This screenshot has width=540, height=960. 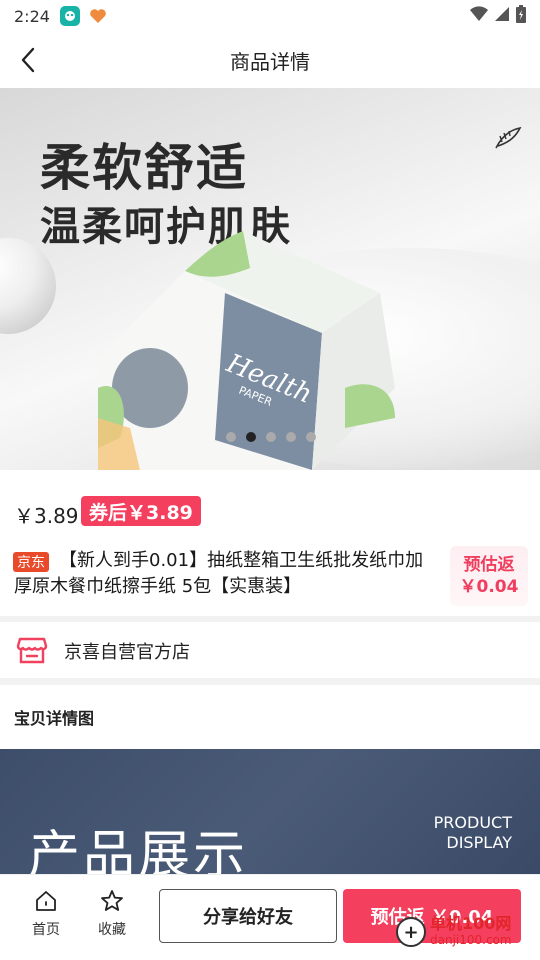 I want to click on carousel-indicator, so click(x=271, y=437).